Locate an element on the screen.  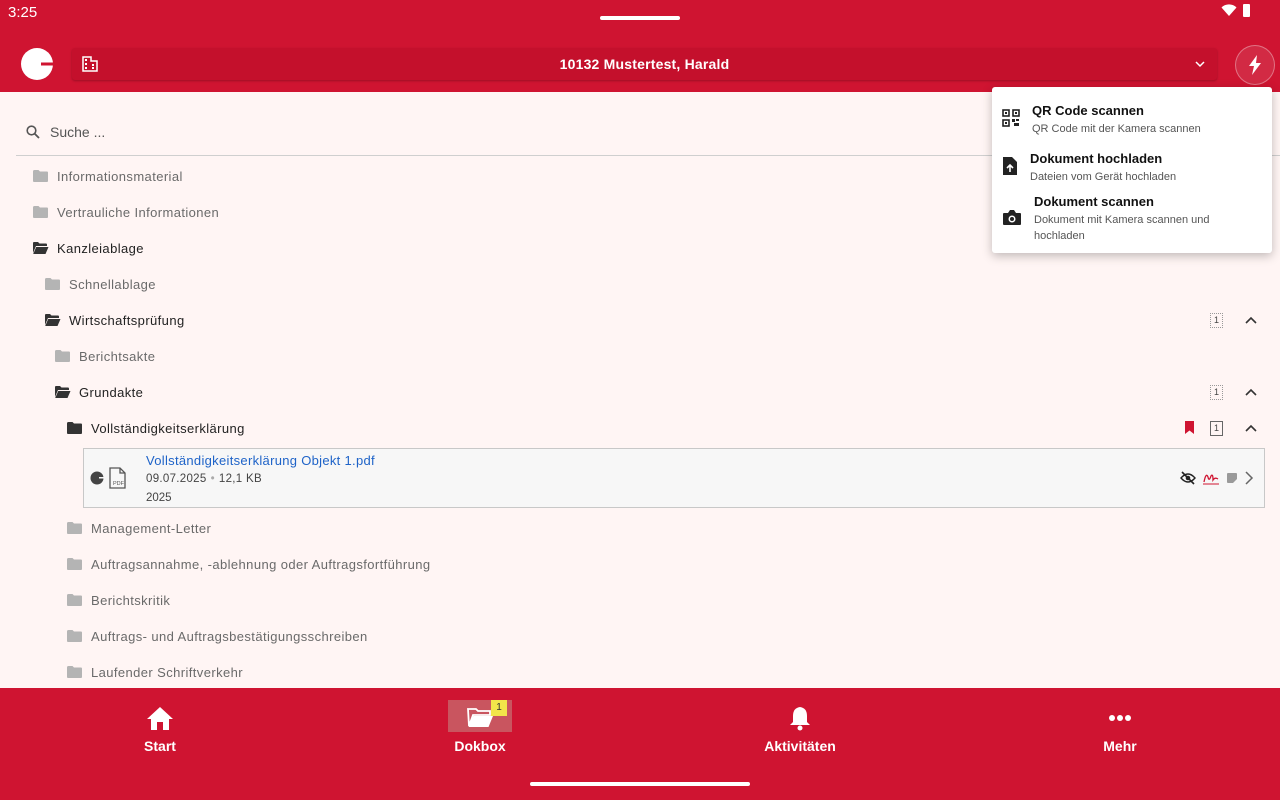
tree-item-berichtsakte: Berichtsakte is located at coordinates (640, 356).